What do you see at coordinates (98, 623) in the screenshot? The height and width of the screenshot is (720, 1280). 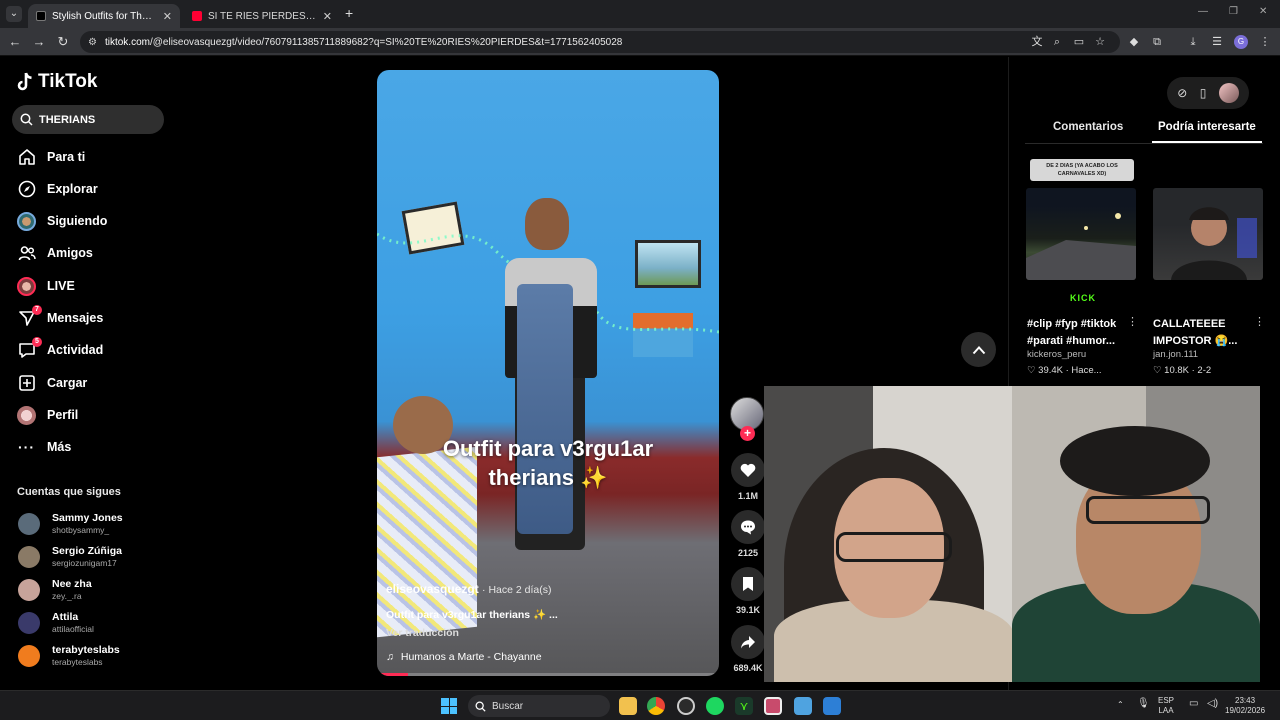 I see `followed-account: Attila attilaofficial` at bounding box center [98, 623].